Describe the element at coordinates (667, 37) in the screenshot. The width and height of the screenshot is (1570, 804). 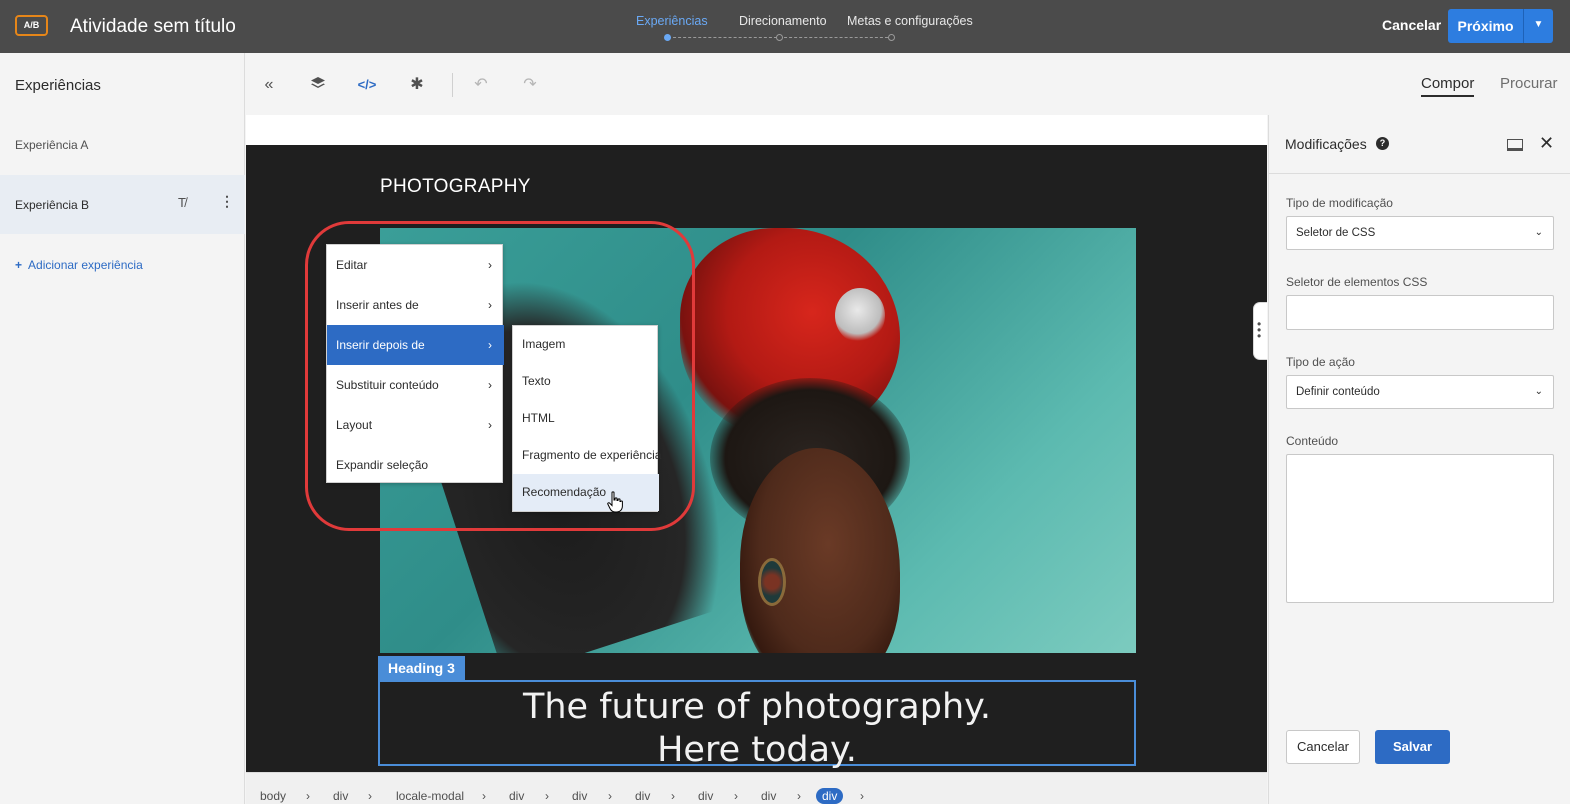
I see `step-dot-experiences` at that location.